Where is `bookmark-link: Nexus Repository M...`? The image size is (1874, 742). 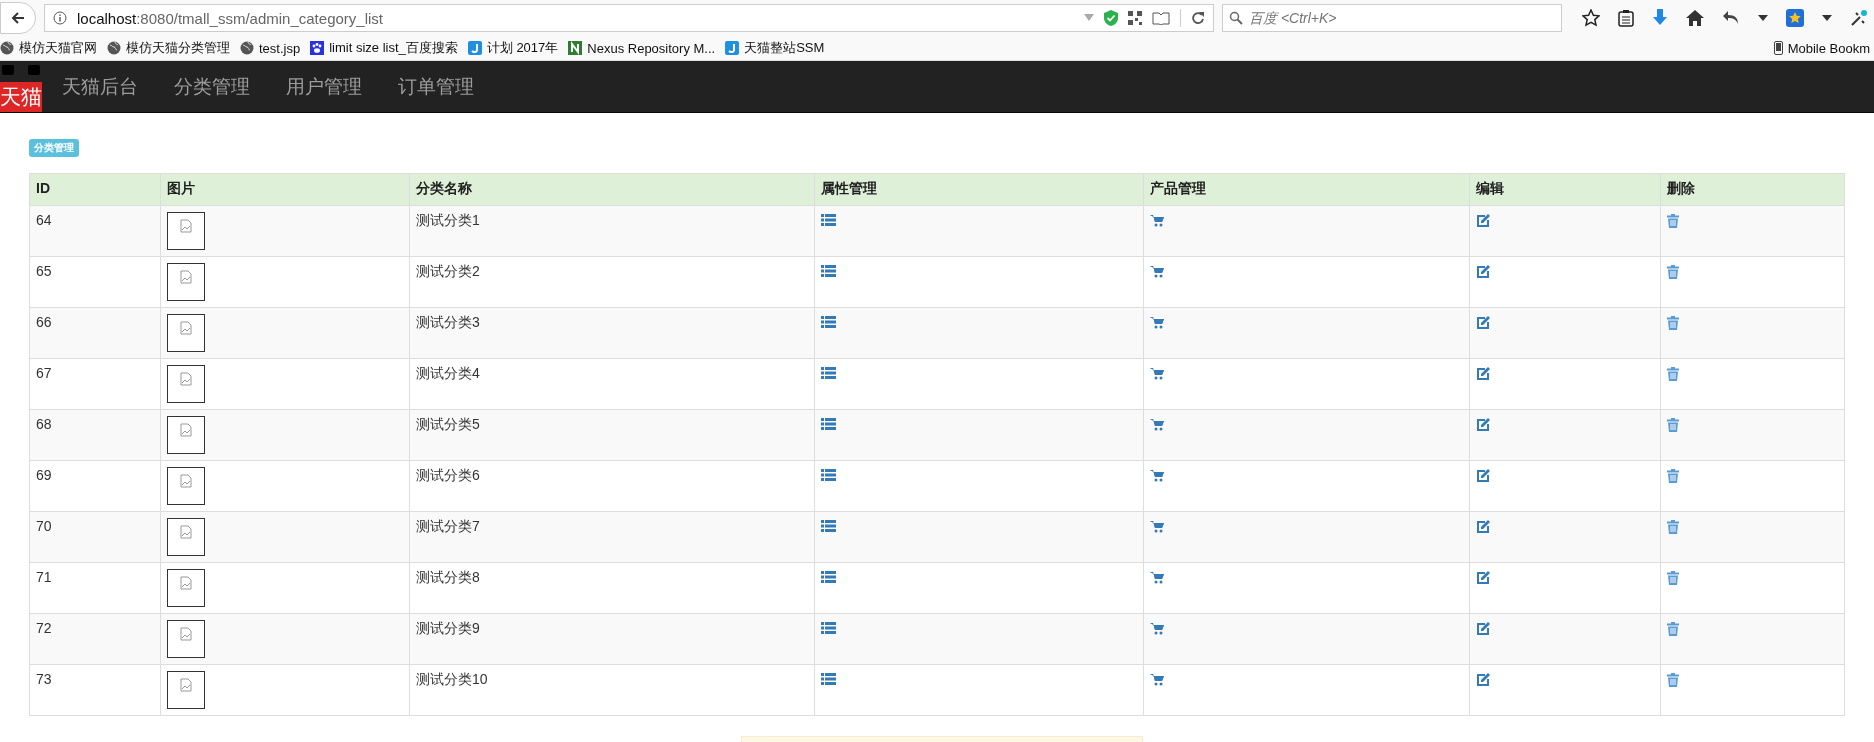 bookmark-link: Nexus Repository M... is located at coordinates (642, 48).